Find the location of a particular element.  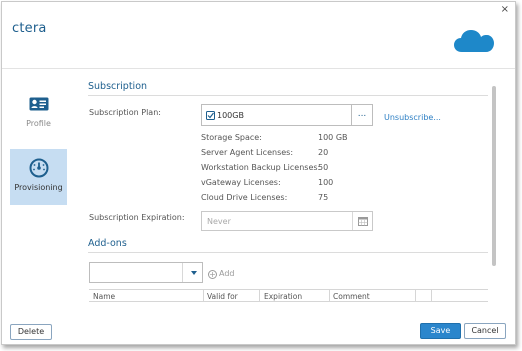

app-title: ctera is located at coordinates (29, 28).